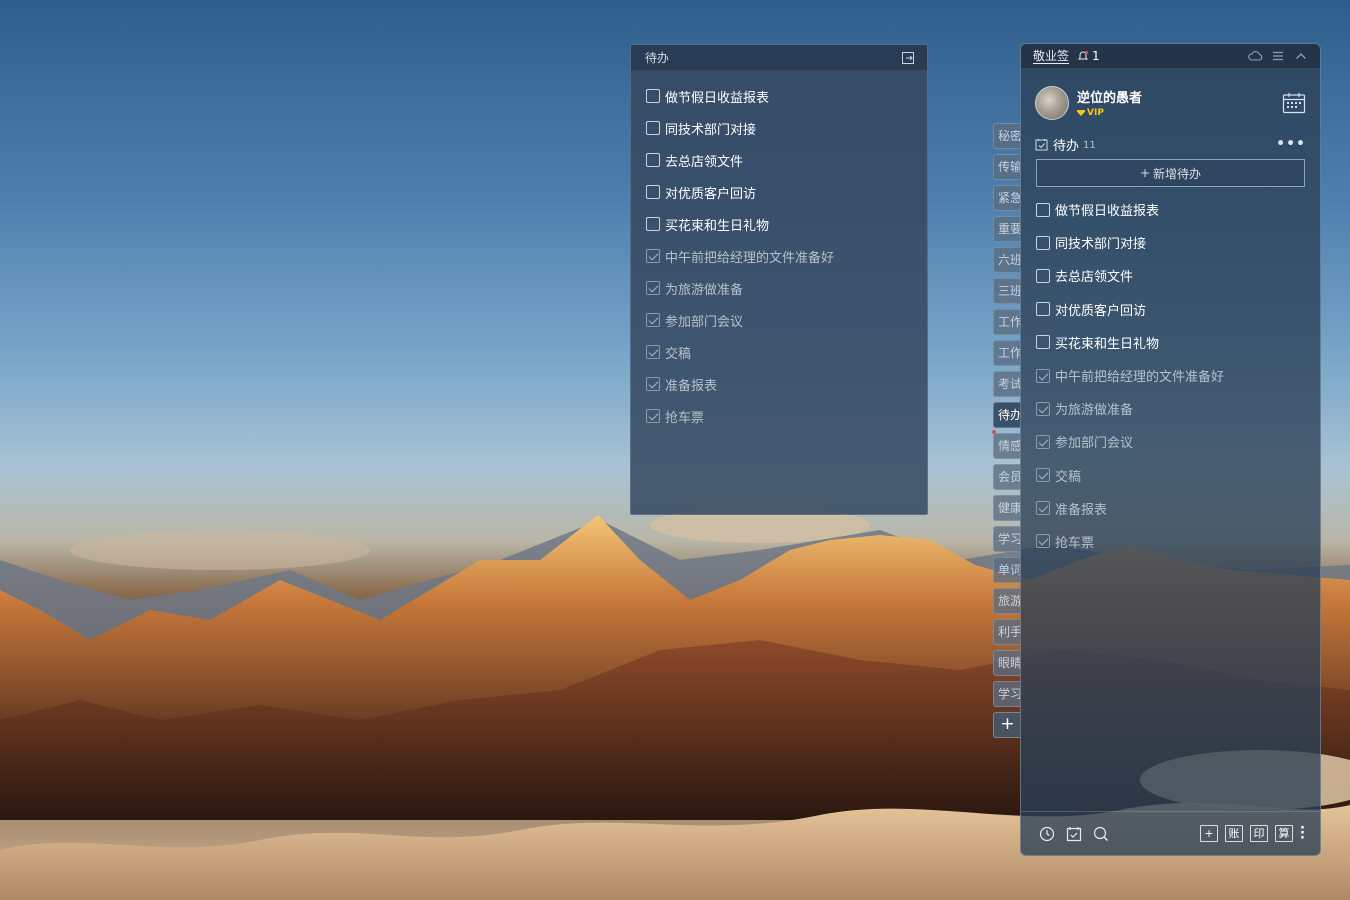  I want to click on category-tab: 待办, so click(1007, 415).